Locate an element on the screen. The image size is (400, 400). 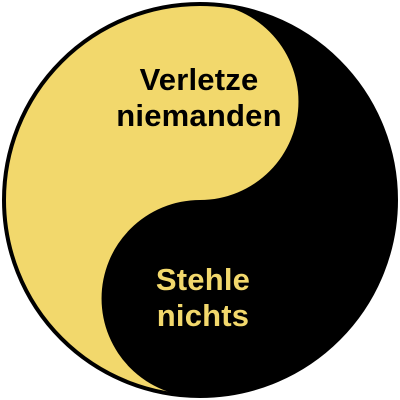
caption-bottom: Stehle nichts is located at coordinates (203, 298).